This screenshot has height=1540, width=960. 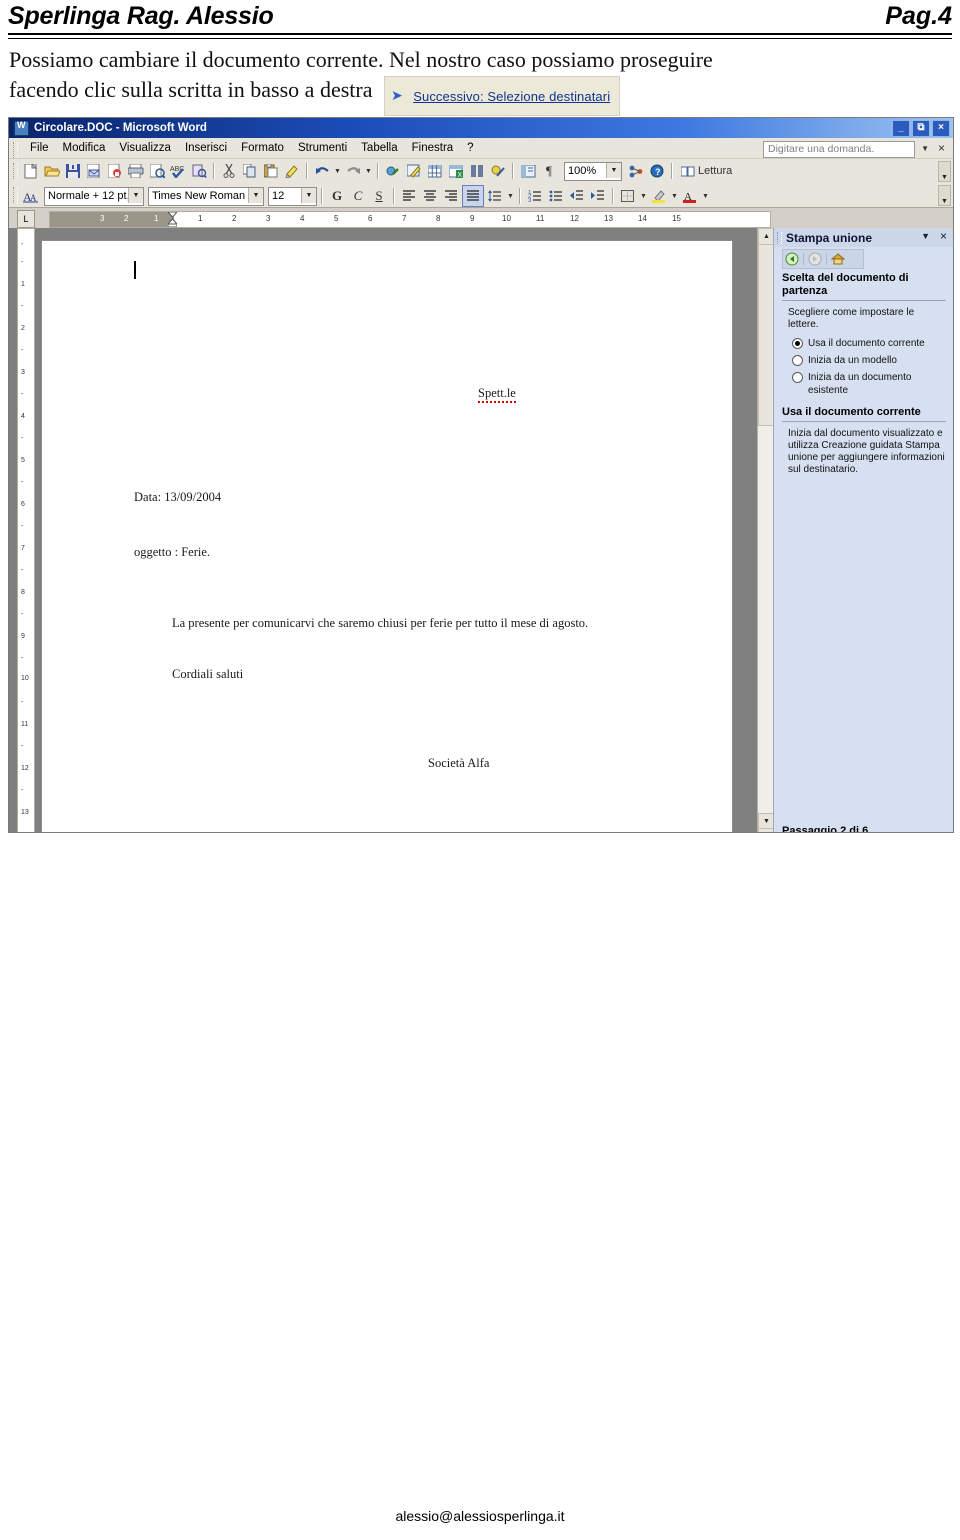 What do you see at coordinates (815, 259) in the screenshot?
I see `forward-arrow-icon` at bounding box center [815, 259].